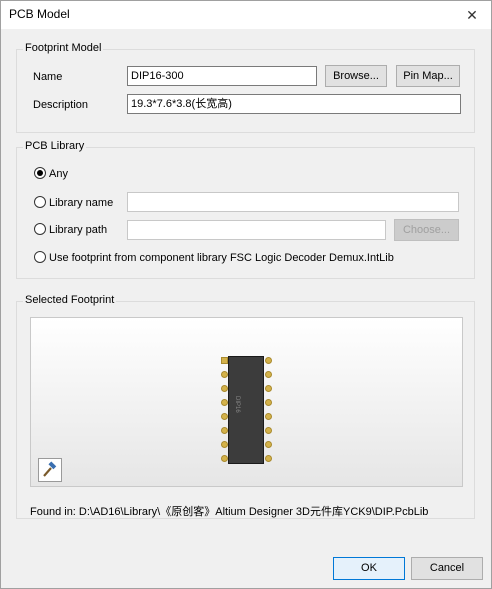  Describe the element at coordinates (237, 404) in the screenshot. I see `chip-label: DIP16` at that location.